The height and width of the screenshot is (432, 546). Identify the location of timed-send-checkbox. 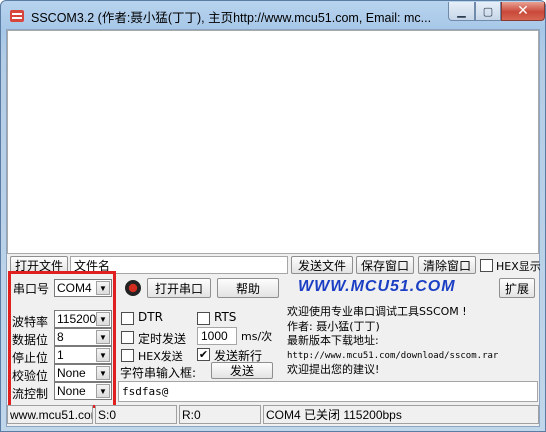
(127, 337).